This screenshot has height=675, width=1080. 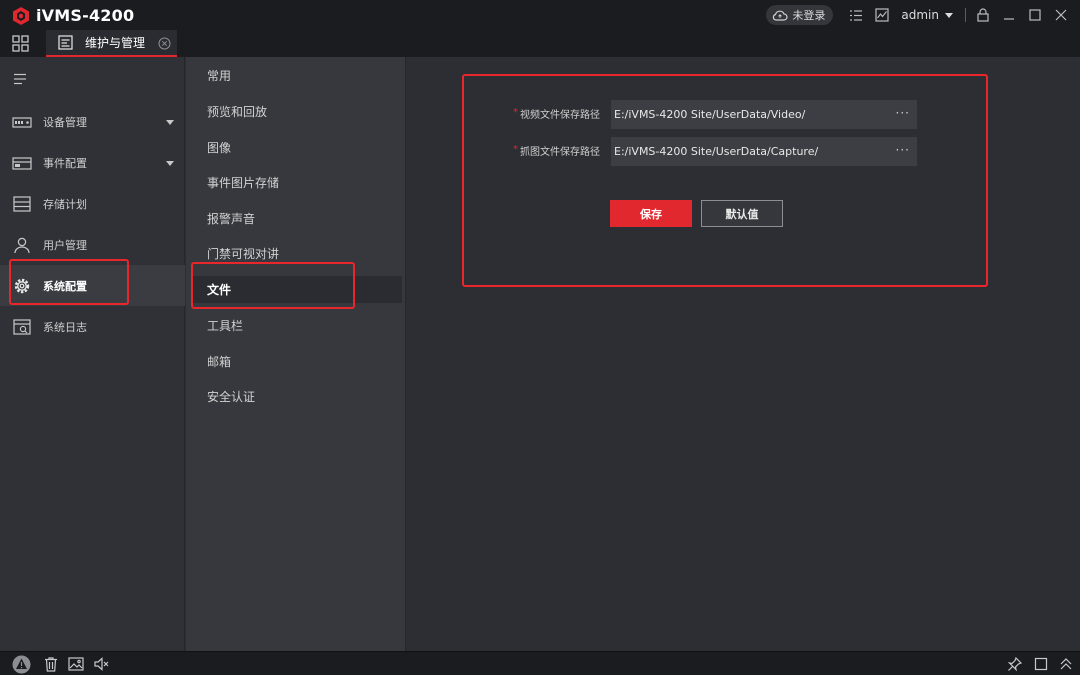 What do you see at coordinates (225, 326) in the screenshot?
I see `submenu-item-label: 工具栏` at bounding box center [225, 326].